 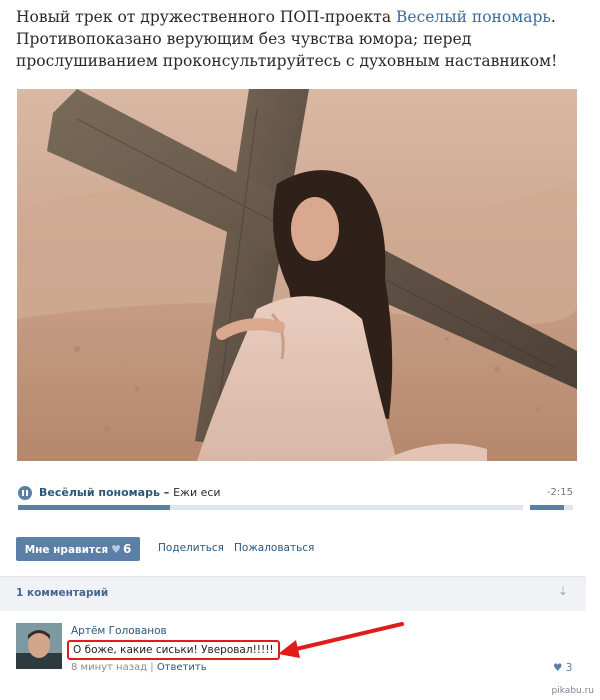 What do you see at coordinates (560, 492) in the screenshot?
I see `track-time: -2:15` at bounding box center [560, 492].